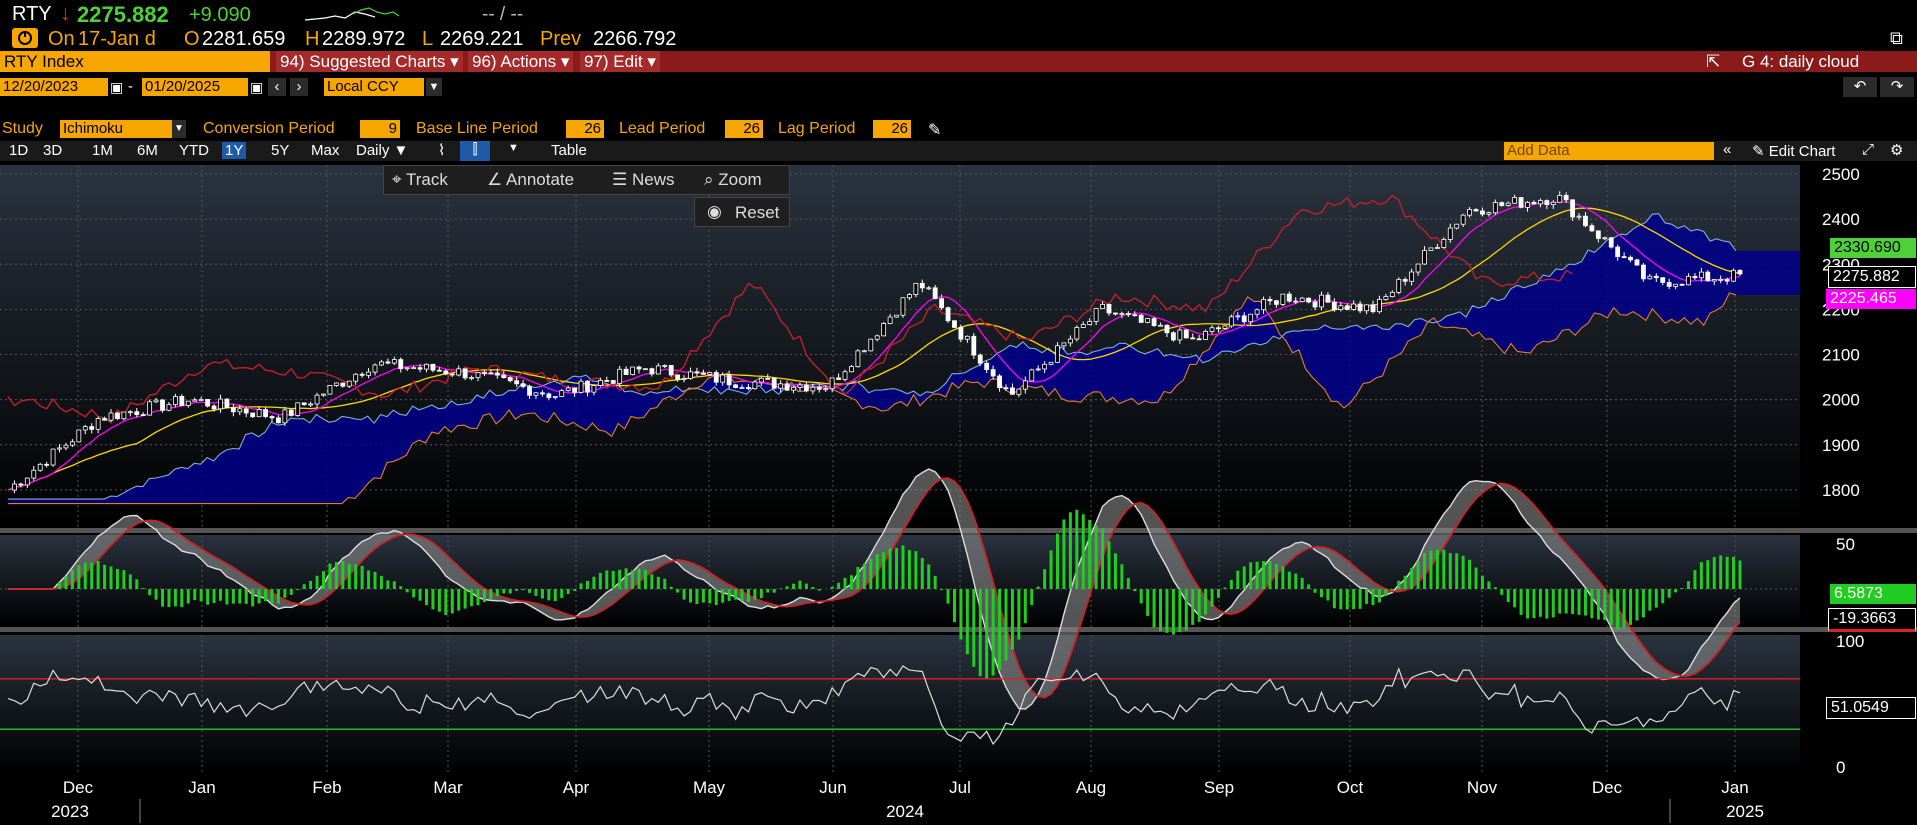 This screenshot has height=825, width=1917. What do you see at coordinates (1841, 445) in the screenshot?
I see `price-tick-label: 1900` at bounding box center [1841, 445].